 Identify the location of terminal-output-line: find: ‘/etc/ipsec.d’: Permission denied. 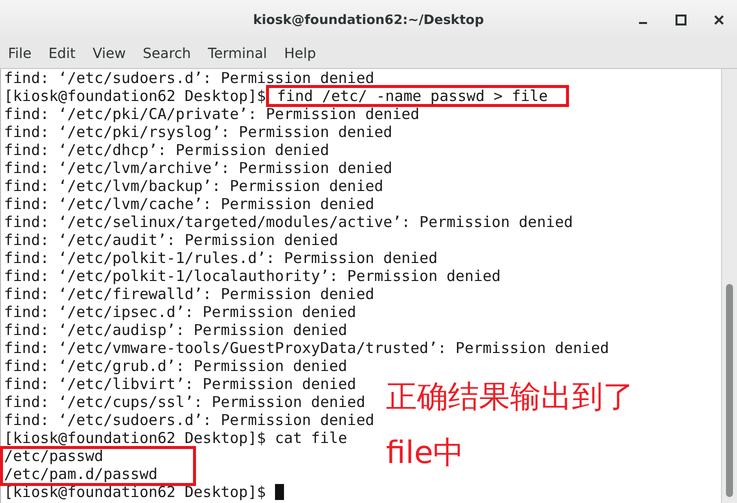
(180, 312).